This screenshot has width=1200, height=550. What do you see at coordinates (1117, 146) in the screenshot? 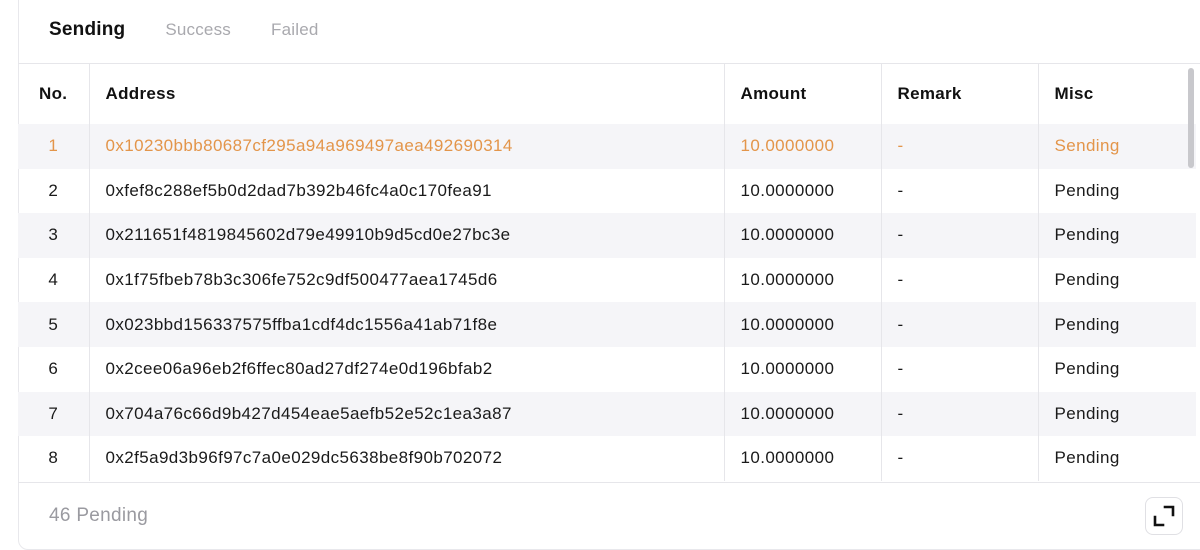
I see `cell-misc: Sending` at bounding box center [1117, 146].